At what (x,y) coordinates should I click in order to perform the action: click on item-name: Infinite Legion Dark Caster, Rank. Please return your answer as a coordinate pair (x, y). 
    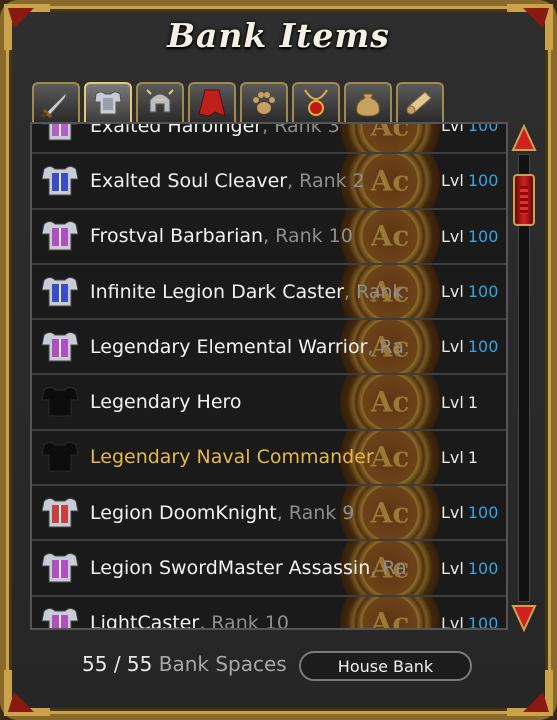
    Looking at the image, I should click on (251, 292).